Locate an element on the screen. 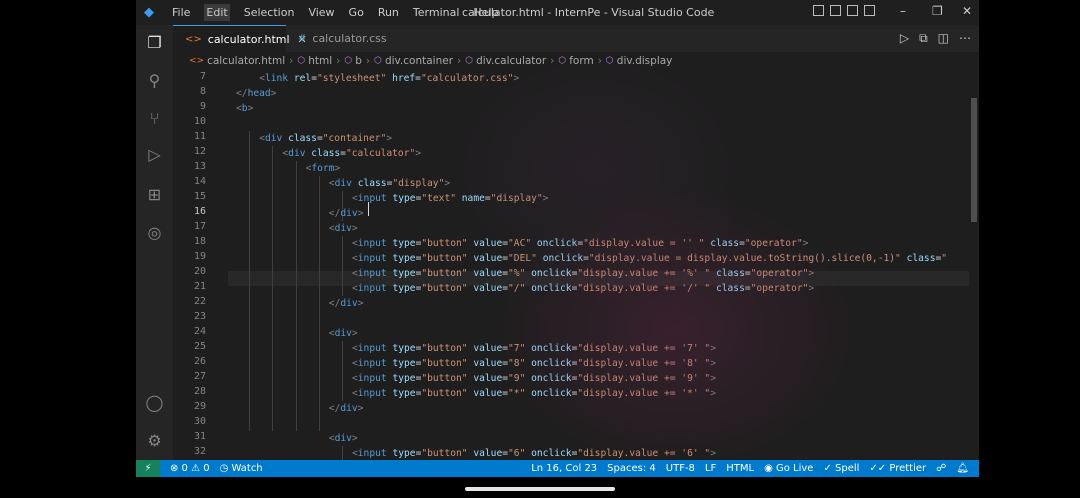 The height and width of the screenshot is (498, 1080). toggle-panel-icon is located at coordinates (835, 10).